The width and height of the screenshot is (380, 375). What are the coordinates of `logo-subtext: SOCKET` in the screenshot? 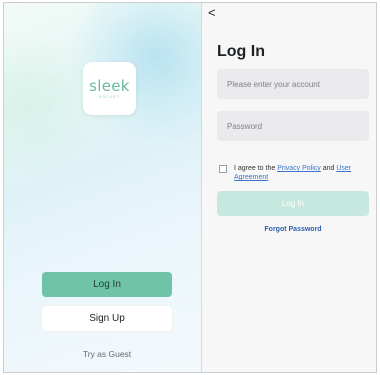 It's located at (109, 96).